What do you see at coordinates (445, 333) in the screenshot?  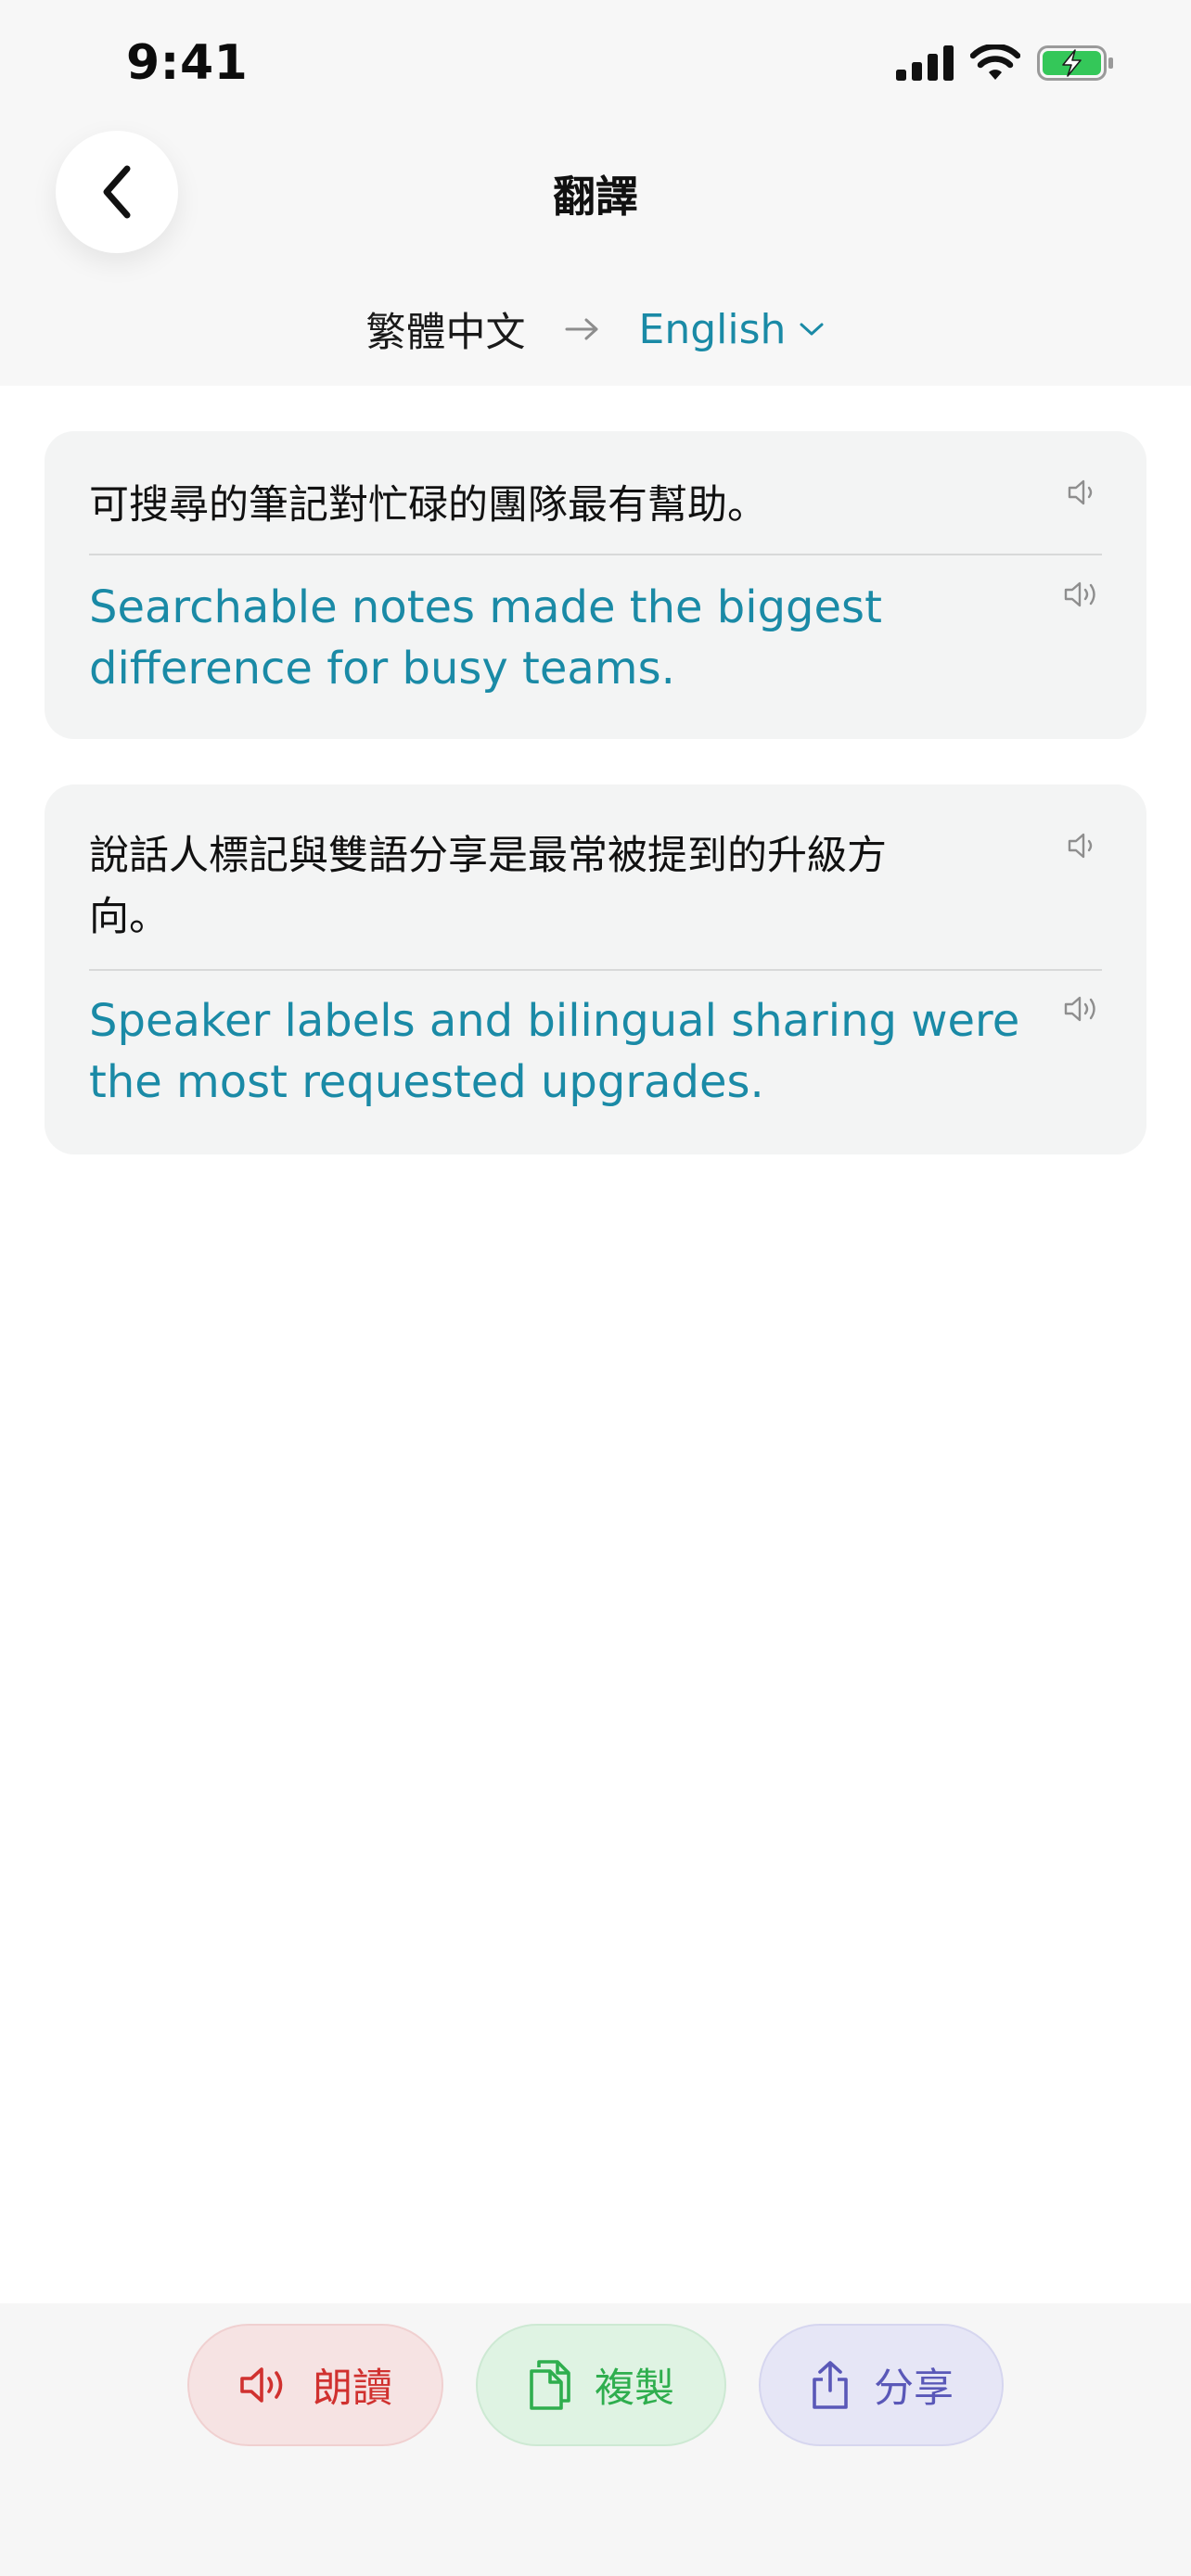 I see `source-language: 繁體中文` at bounding box center [445, 333].